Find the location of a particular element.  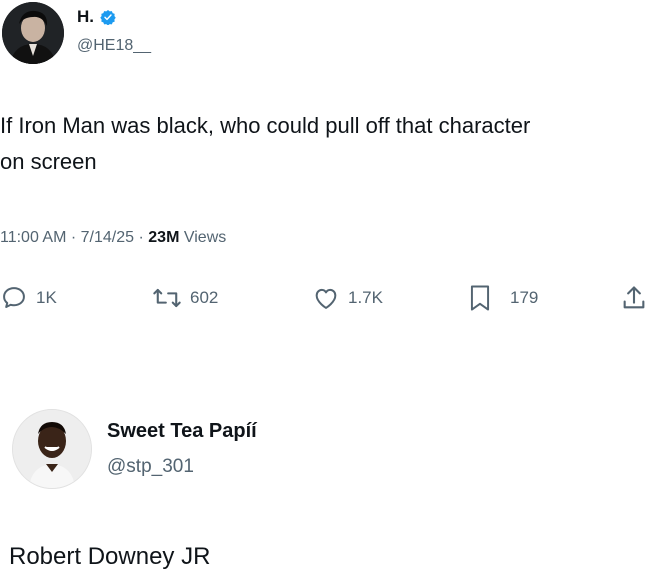

bookmark-icon is located at coordinates (480, 298).